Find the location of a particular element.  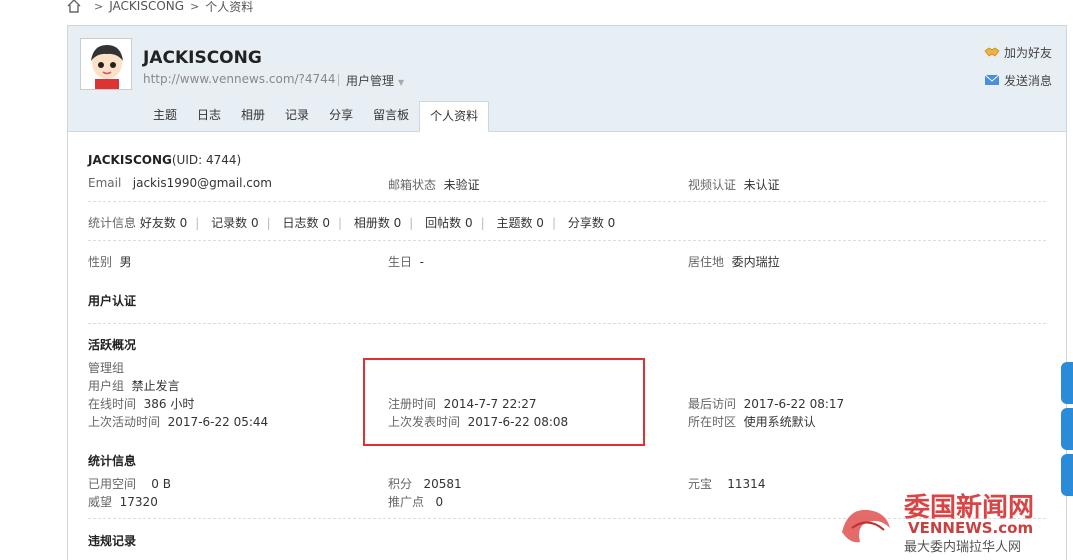

activity-title: 活跃概况 is located at coordinates (112, 345).